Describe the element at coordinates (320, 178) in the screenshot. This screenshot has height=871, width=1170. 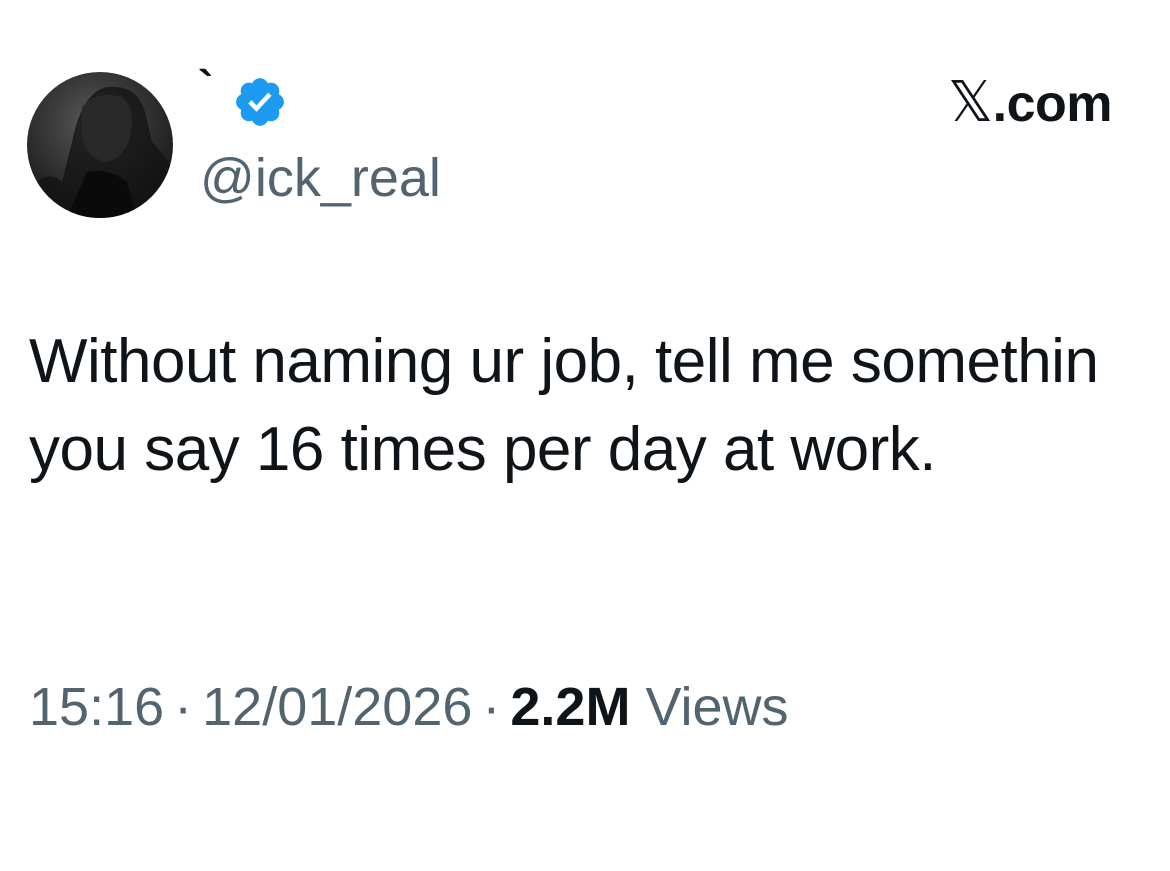
I see `user-handle: @ick_real` at that location.